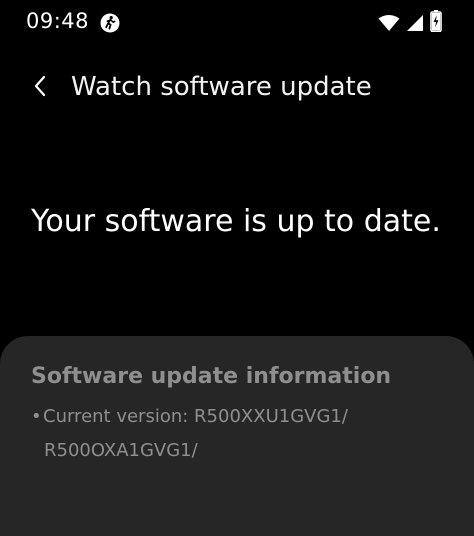  I want to click on update-status-message: Your software is up to date., so click(236, 221).